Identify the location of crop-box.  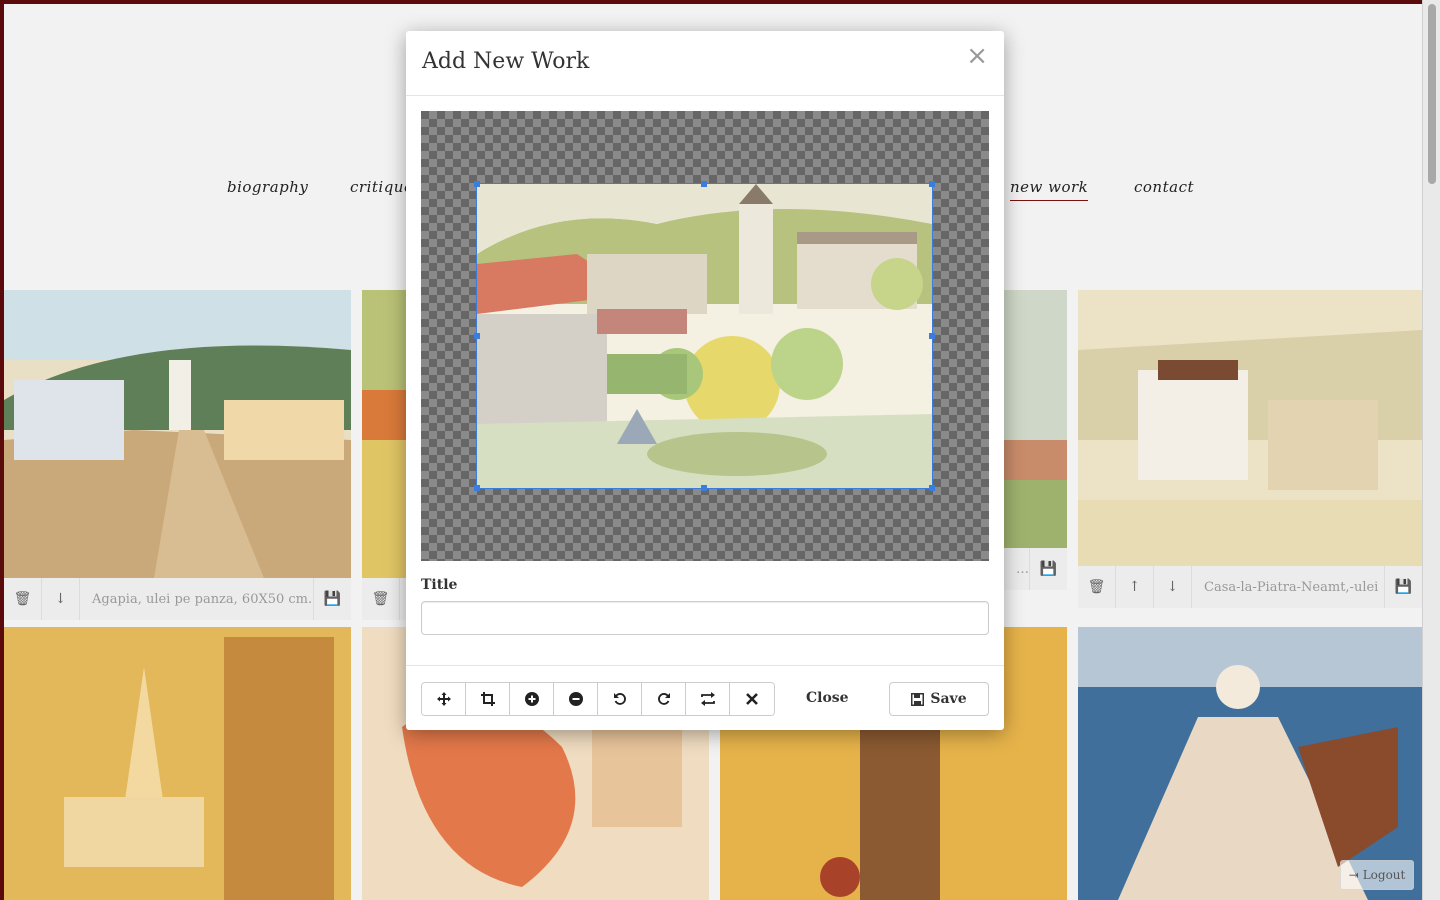
(704, 336).